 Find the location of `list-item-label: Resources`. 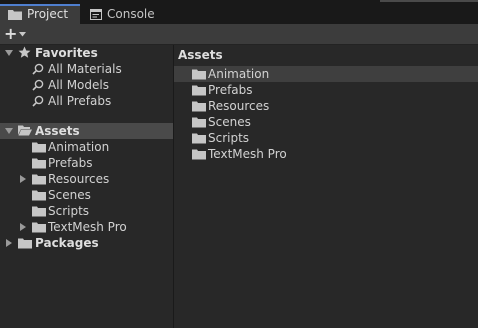

list-item-label: Resources is located at coordinates (239, 106).